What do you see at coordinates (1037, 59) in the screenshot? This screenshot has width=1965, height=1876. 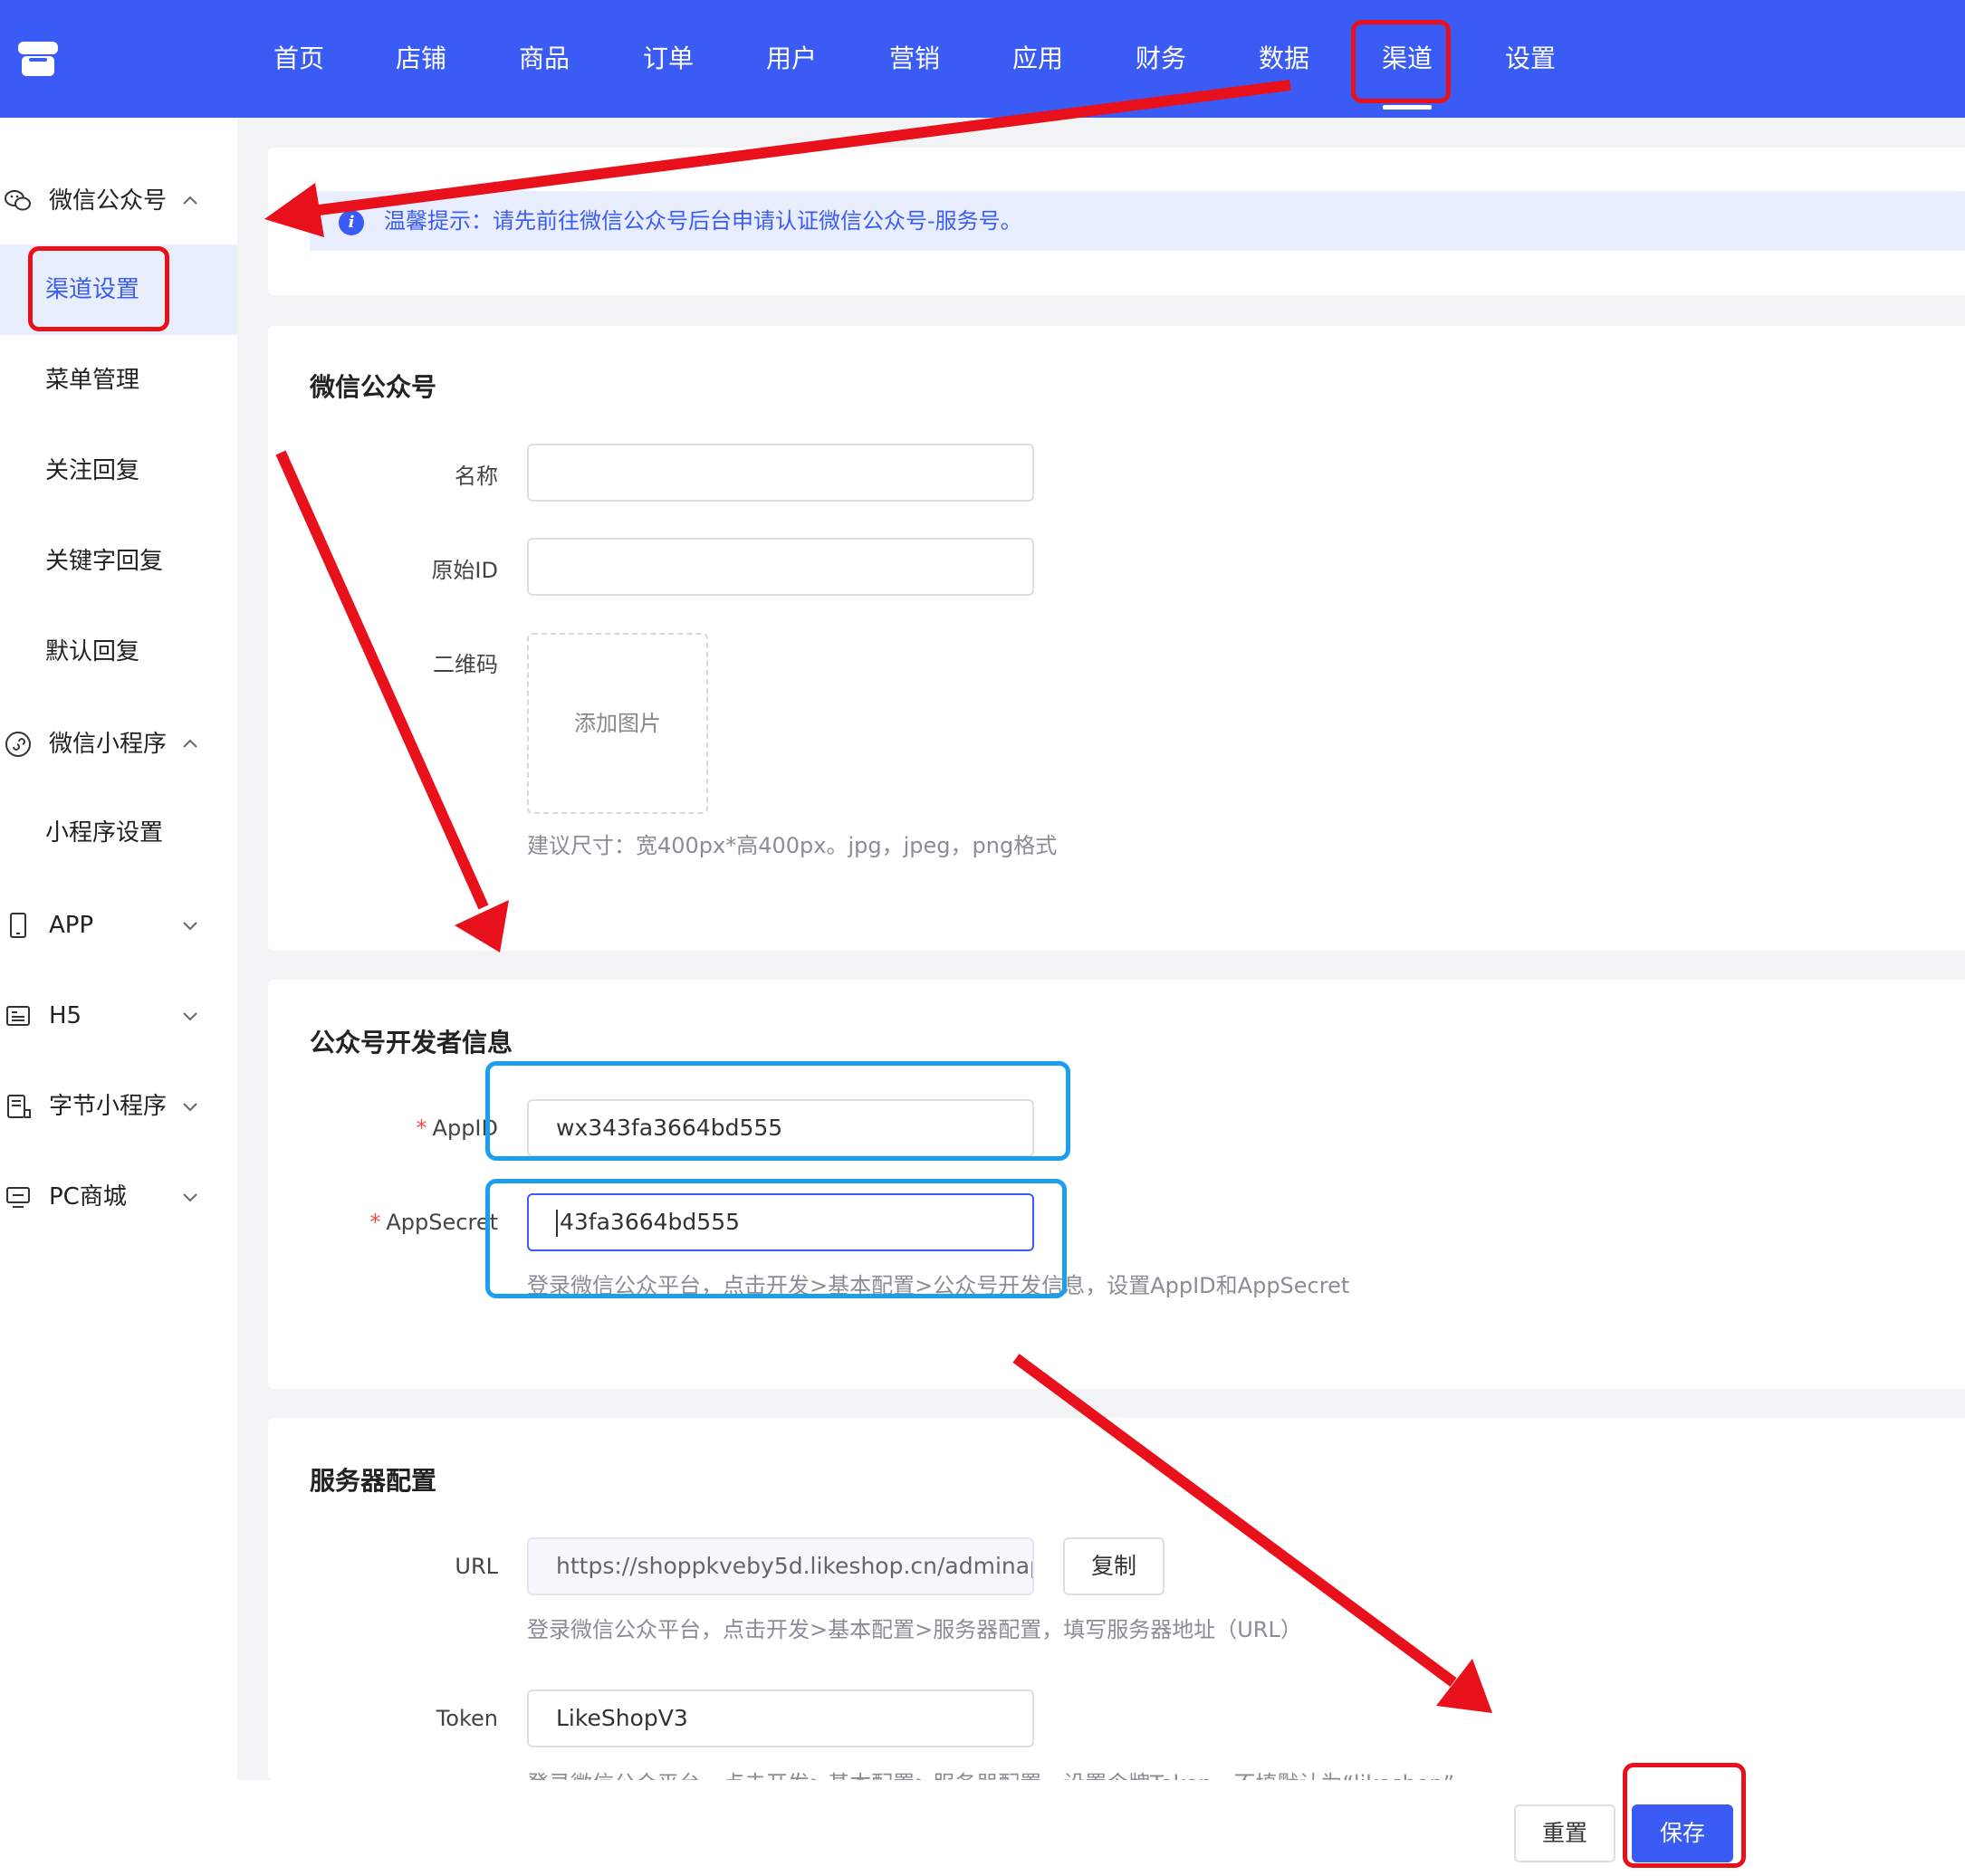 I see `nav-apps: 应用` at bounding box center [1037, 59].